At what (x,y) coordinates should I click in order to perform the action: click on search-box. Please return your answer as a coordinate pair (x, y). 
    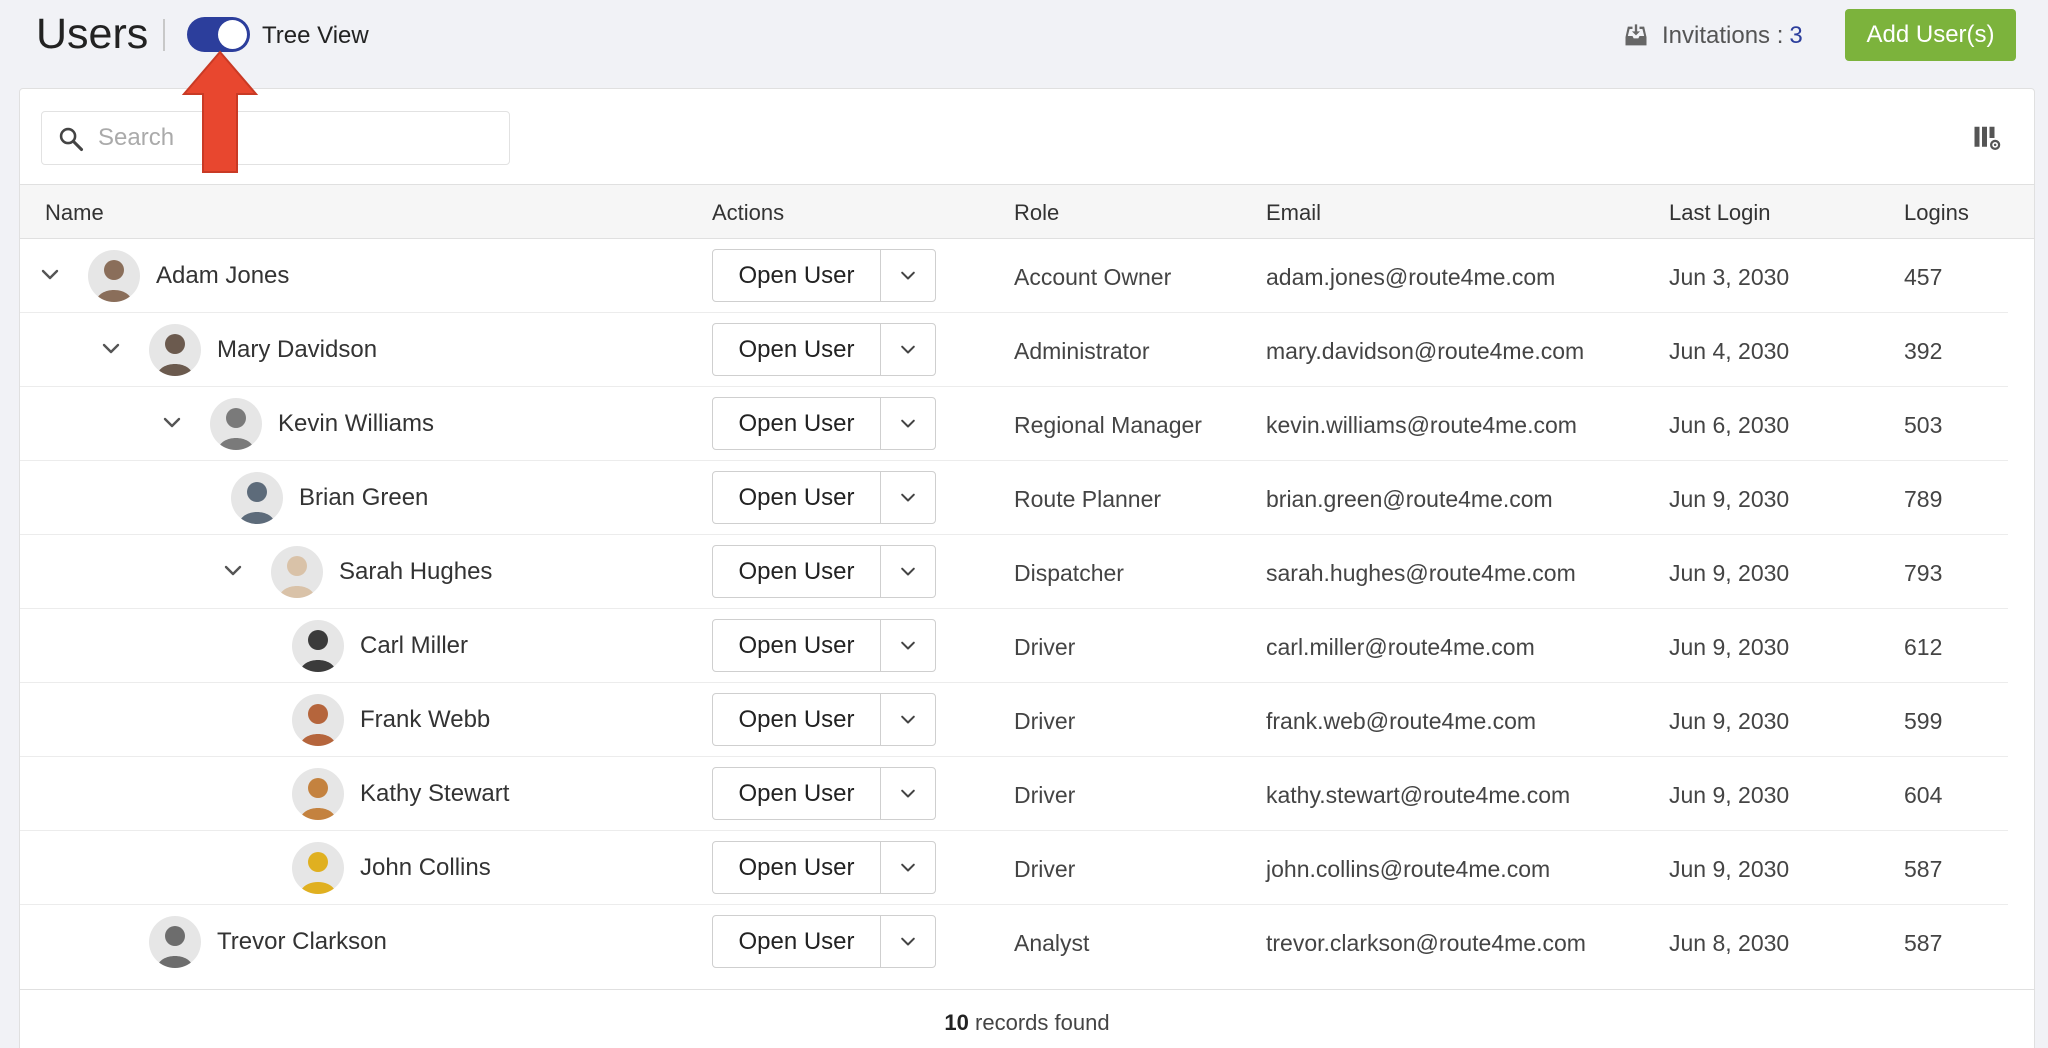
    Looking at the image, I should click on (275, 138).